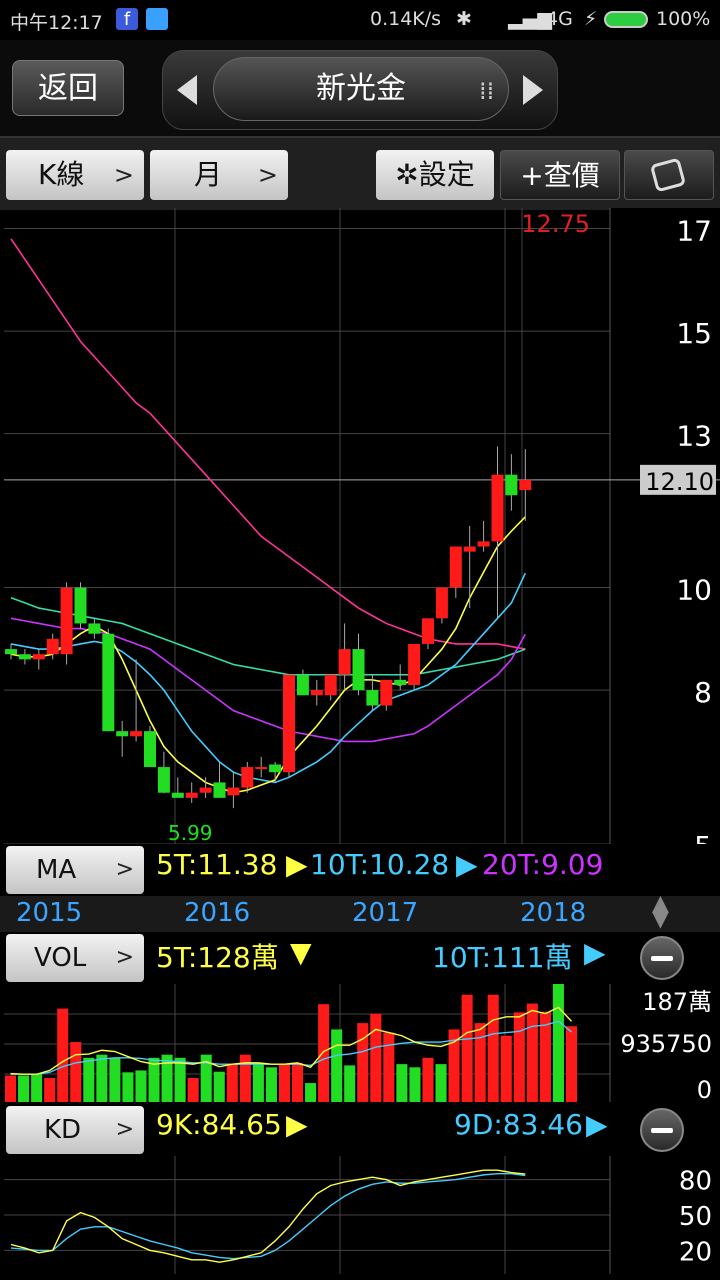 This screenshot has height=1280, width=720. I want to click on ma-selector-label: MA, so click(56, 870).